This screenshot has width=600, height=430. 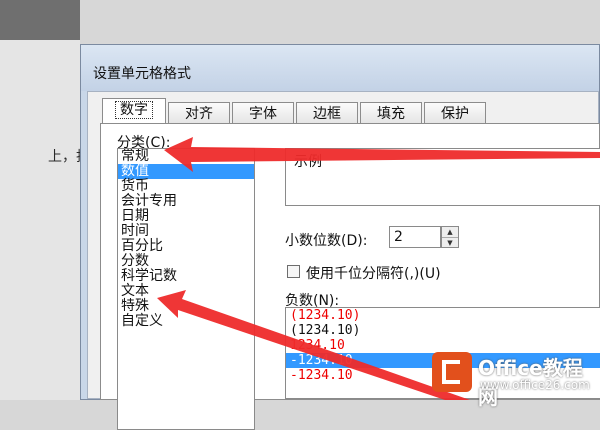 What do you see at coordinates (382, 154) in the screenshot?
I see `arrow-to-general-icon` at bounding box center [382, 154].